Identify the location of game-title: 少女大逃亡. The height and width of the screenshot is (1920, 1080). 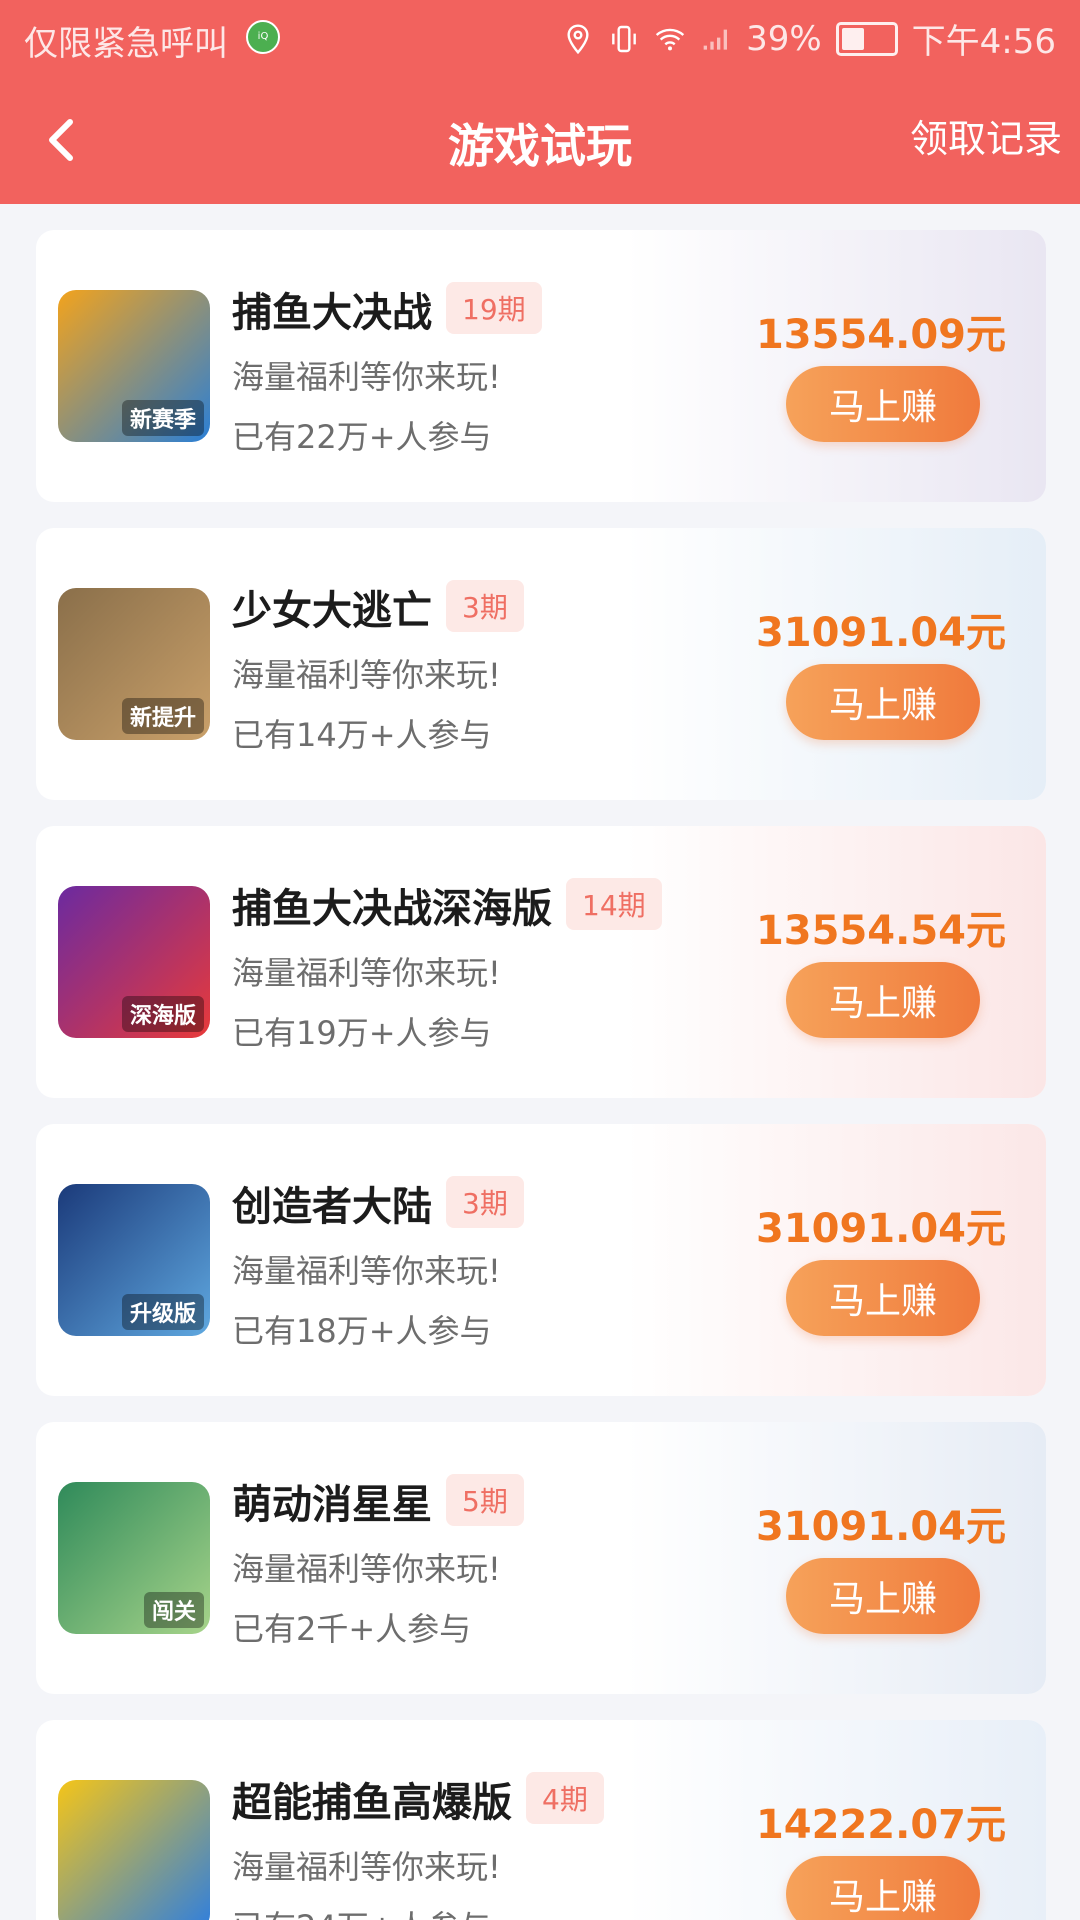
(332, 611).